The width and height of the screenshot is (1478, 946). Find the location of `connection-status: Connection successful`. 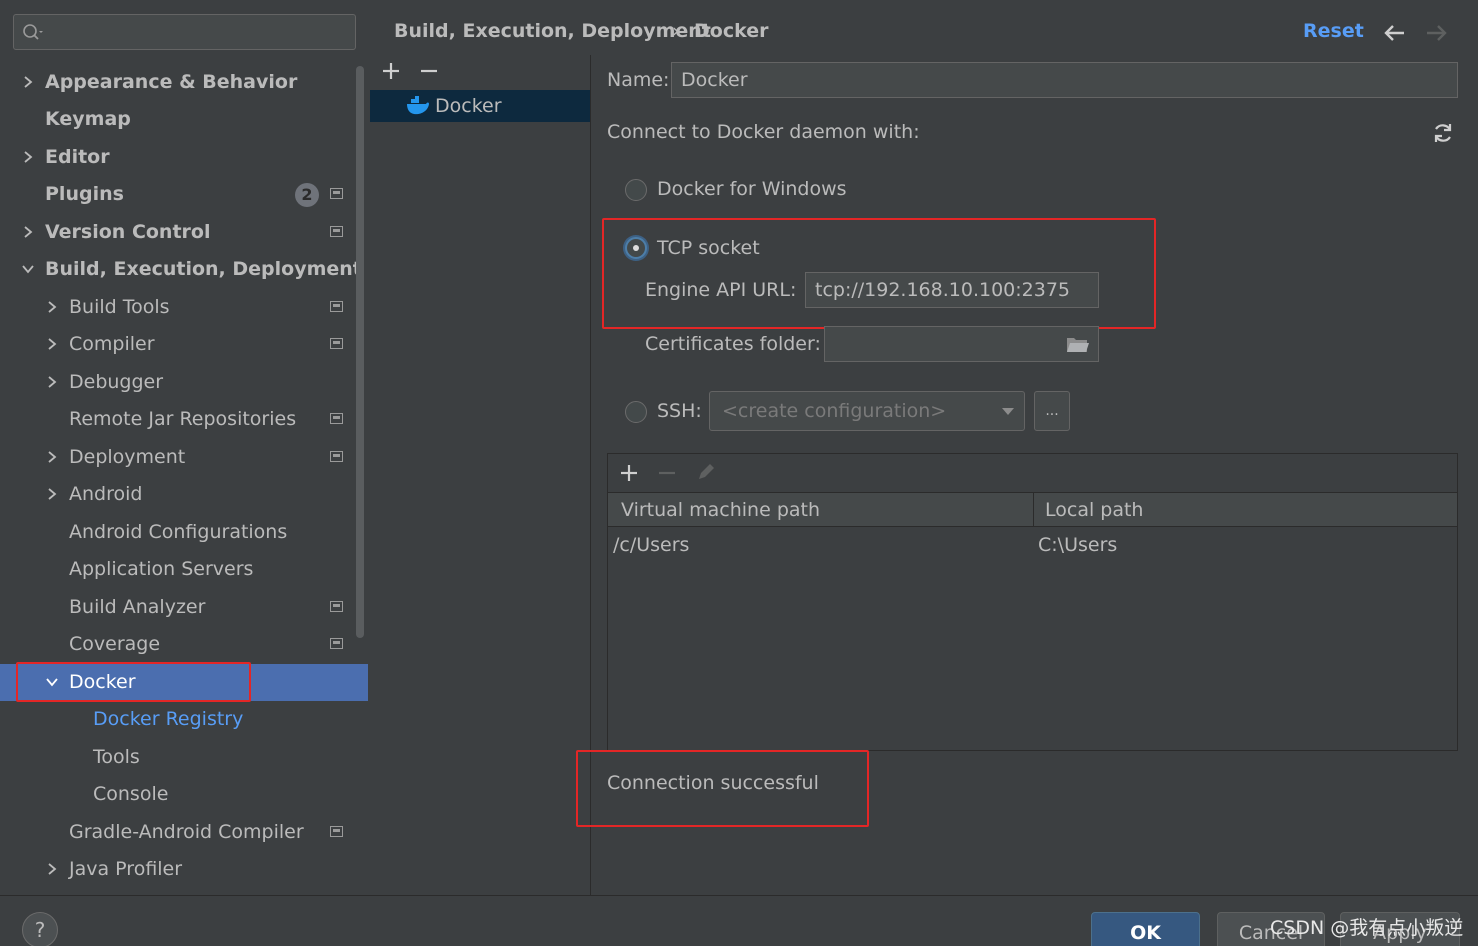

connection-status: Connection successful is located at coordinates (713, 783).